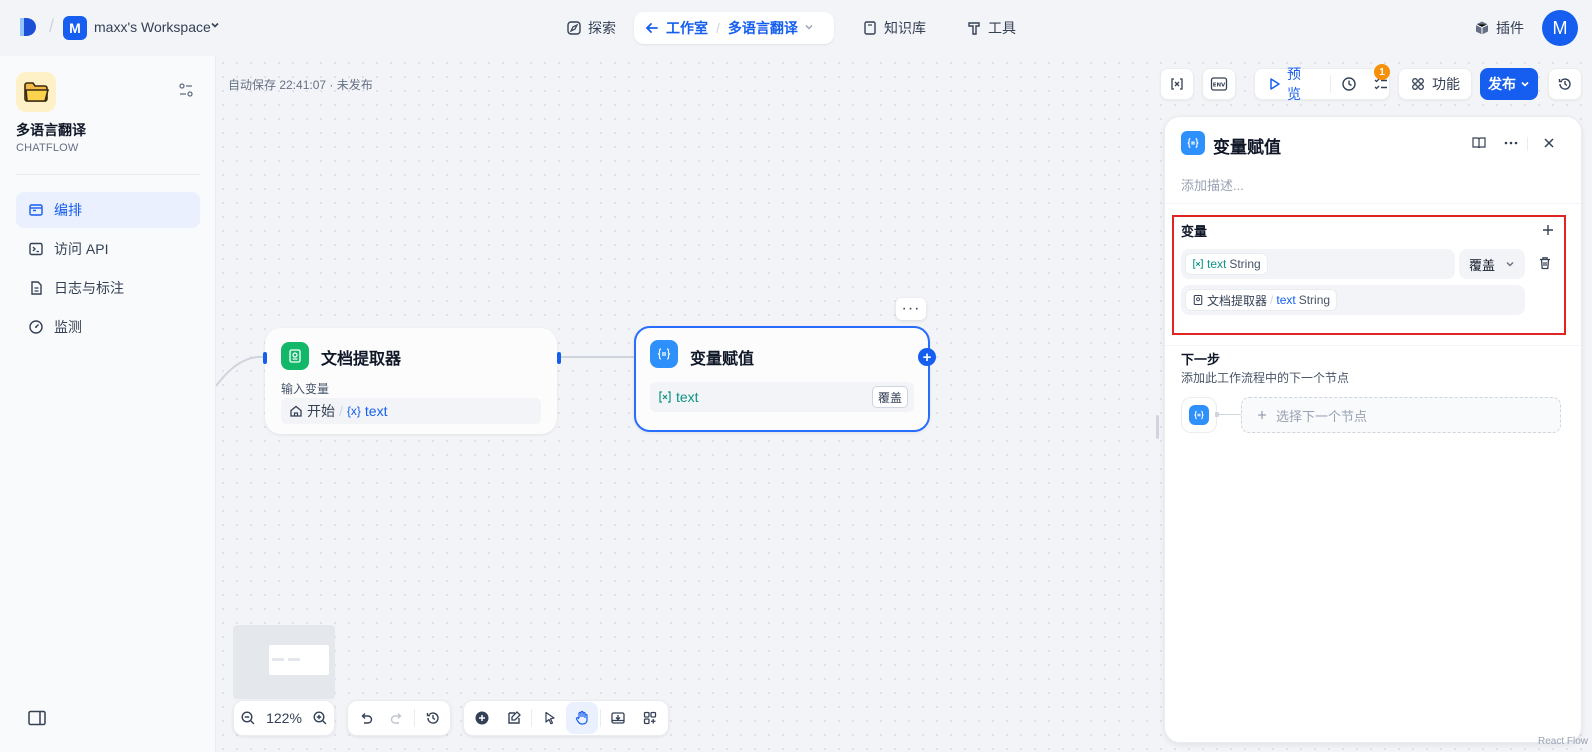 The image size is (1592, 752). Describe the element at coordinates (396, 718) in the screenshot. I see `redo-button` at that location.